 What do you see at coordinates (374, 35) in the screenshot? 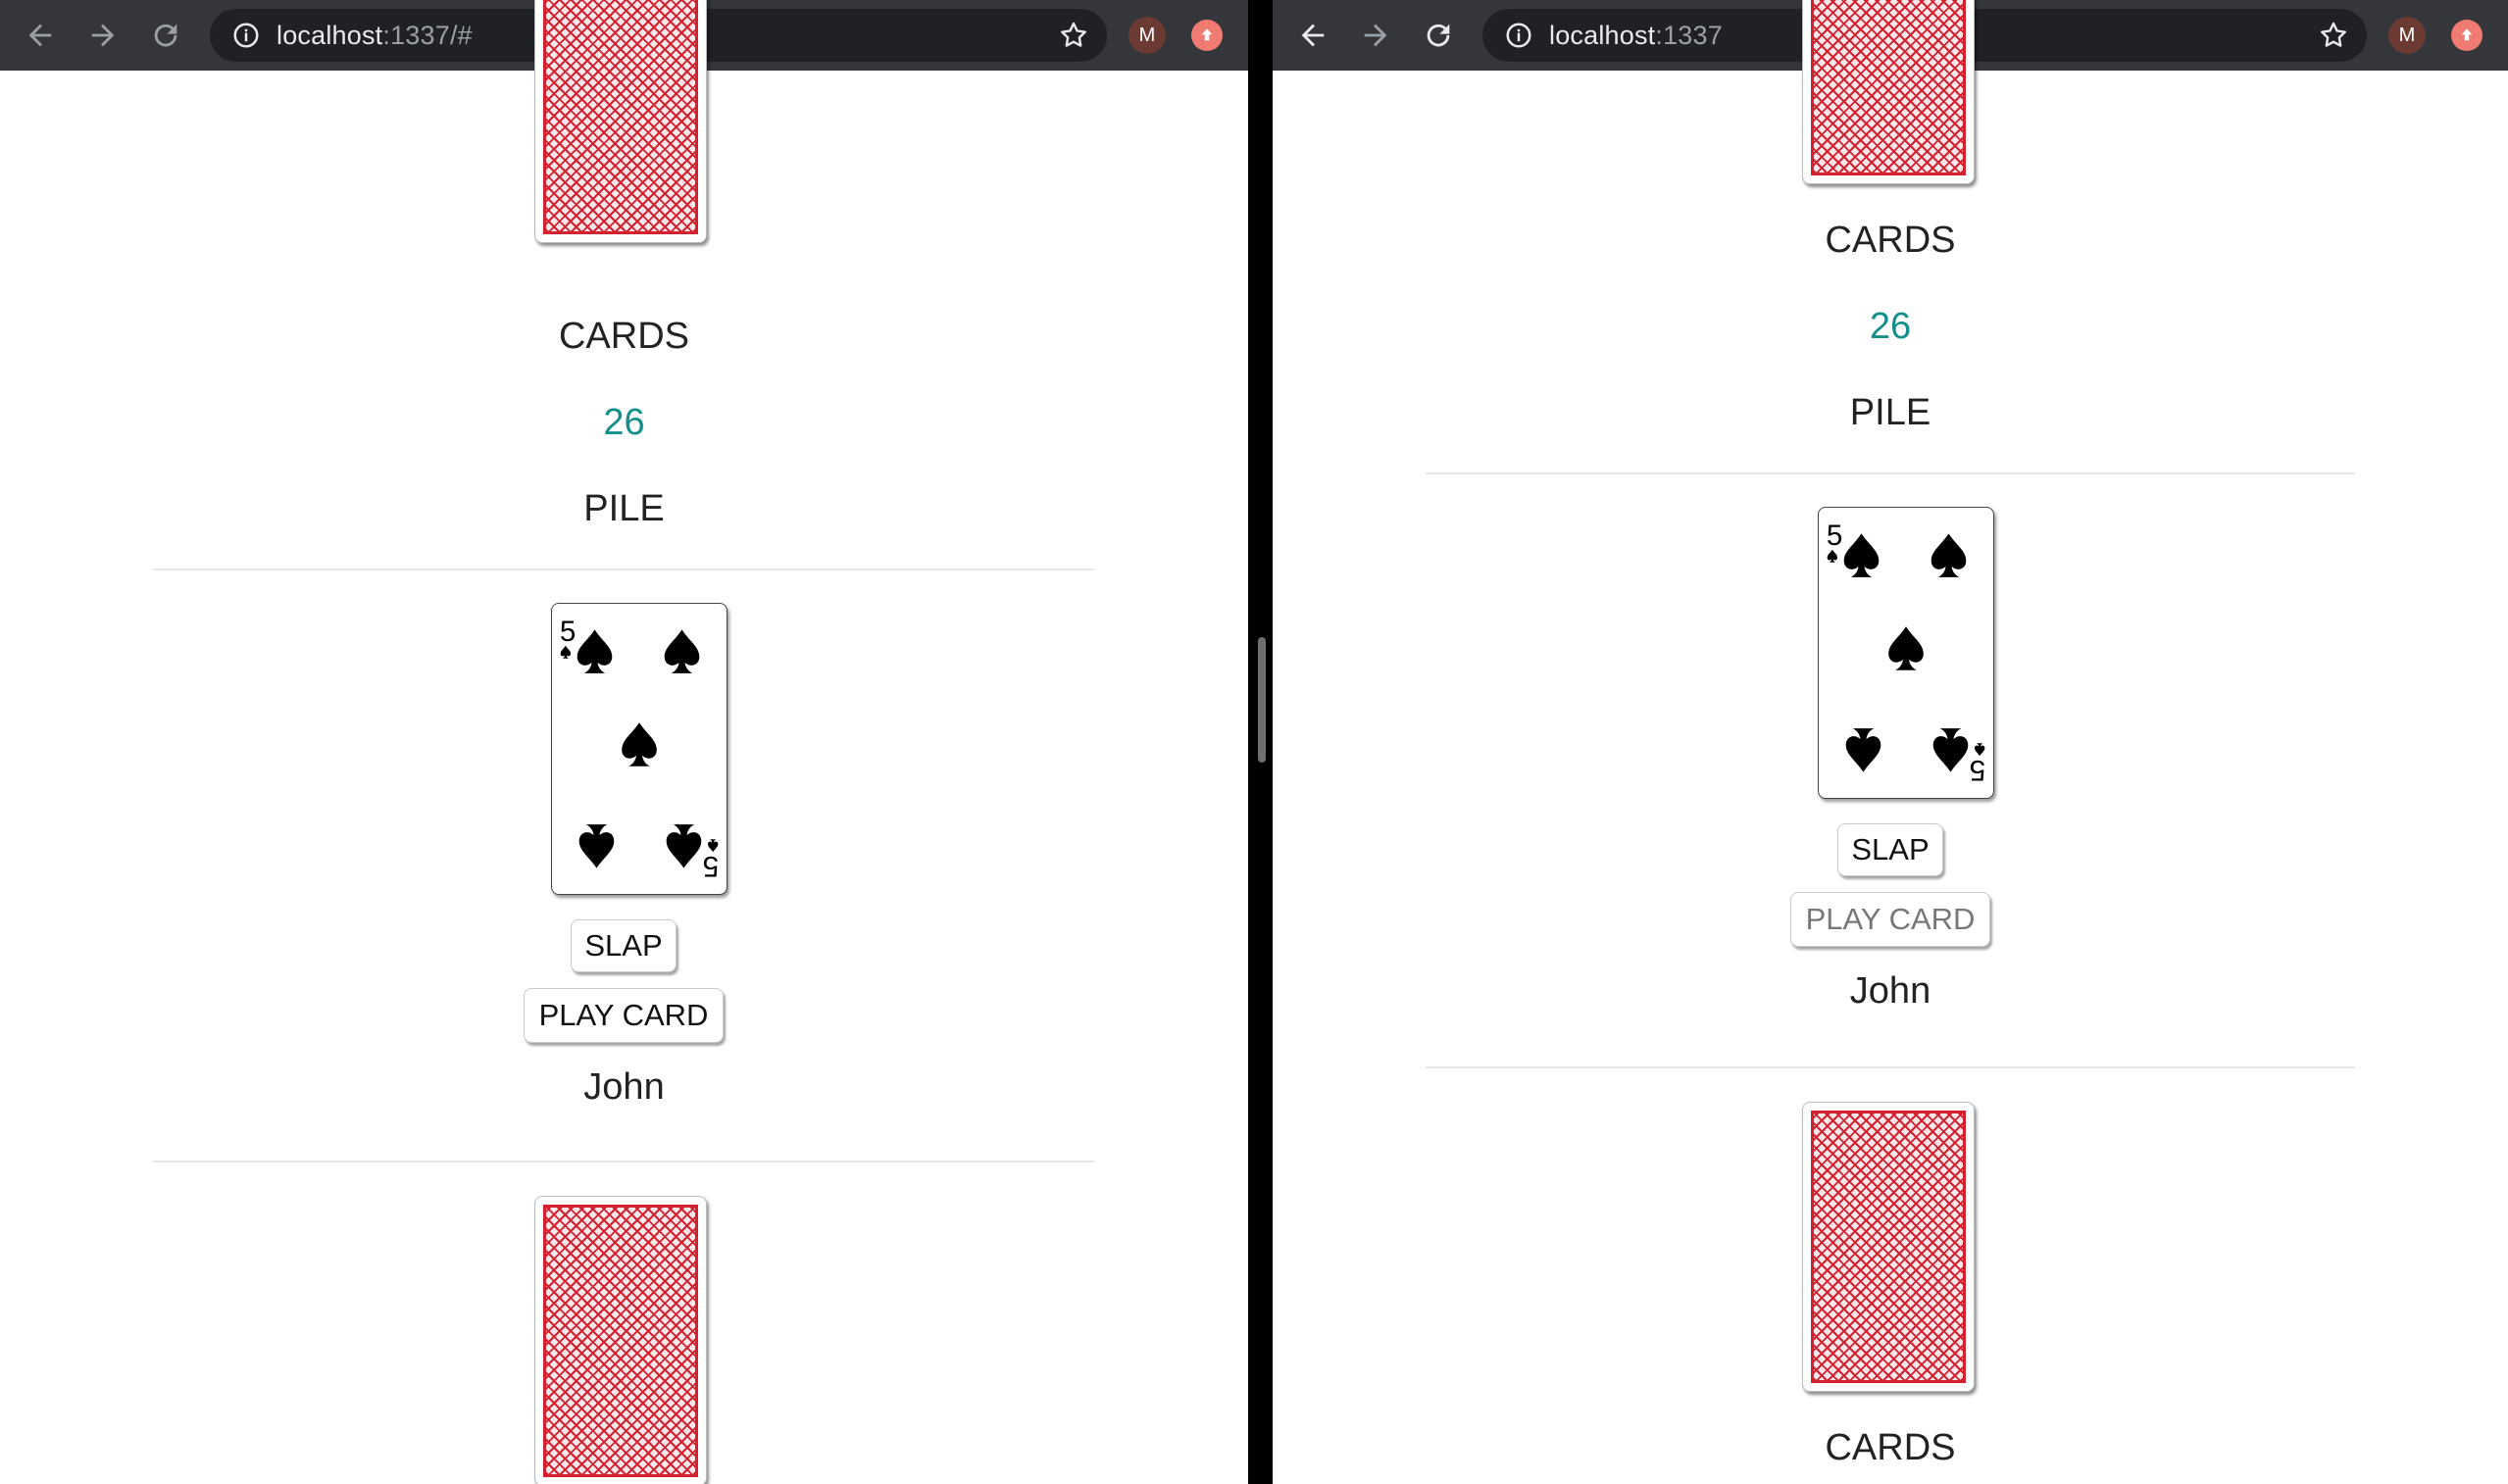
I see `url-text: localhost:1337/#` at bounding box center [374, 35].